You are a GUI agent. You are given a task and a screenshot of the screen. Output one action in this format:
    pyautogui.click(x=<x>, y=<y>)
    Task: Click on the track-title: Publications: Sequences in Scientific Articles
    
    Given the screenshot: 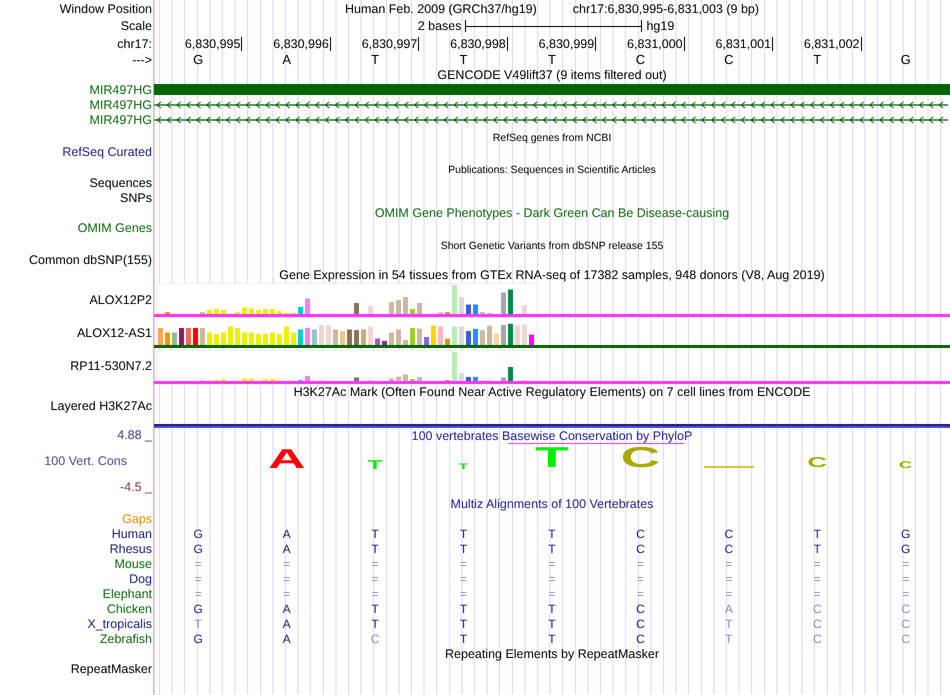 What is the action you would take?
    pyautogui.click(x=552, y=170)
    